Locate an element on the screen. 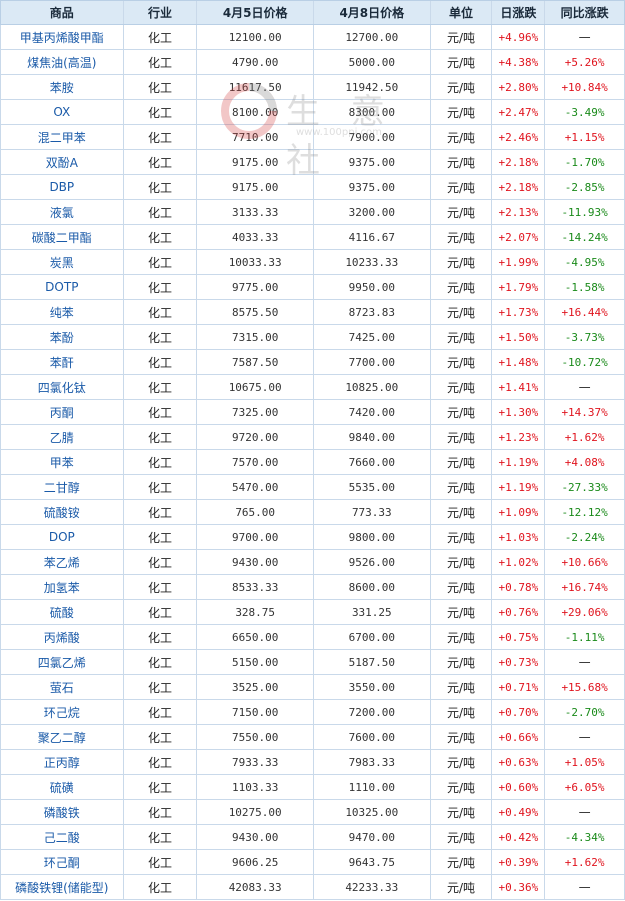 The width and height of the screenshot is (625, 901). product-name: 硫酸 is located at coordinates (62, 612).